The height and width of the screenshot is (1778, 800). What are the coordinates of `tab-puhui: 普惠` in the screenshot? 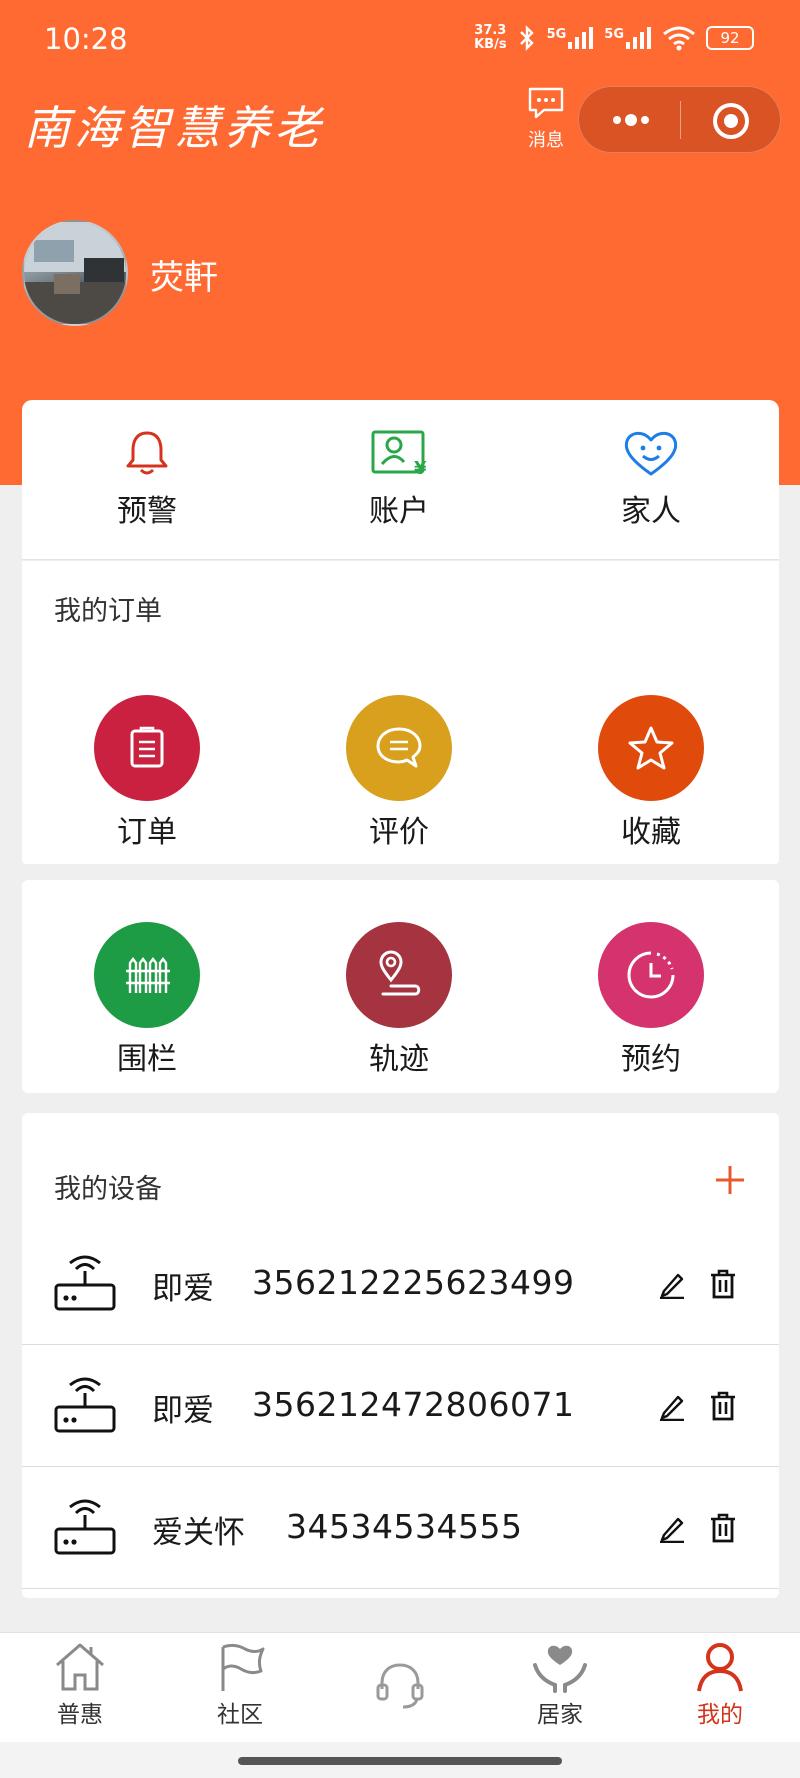 It's located at (80, 1685).